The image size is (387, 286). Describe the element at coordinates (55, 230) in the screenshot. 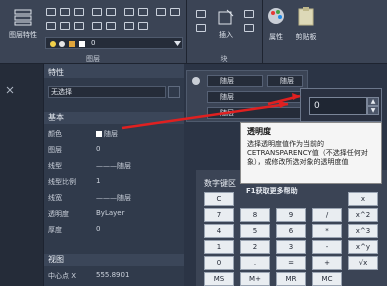

I see `prop-key: 厚度` at that location.